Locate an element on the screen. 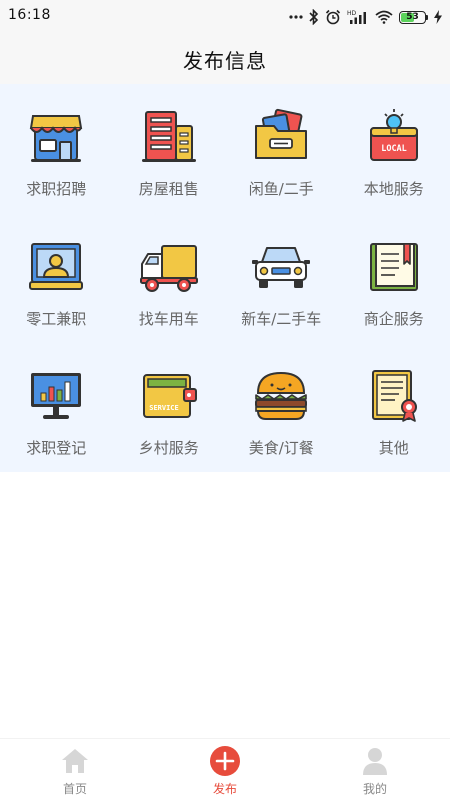 The image size is (450, 800). category-other: 其他 is located at coordinates (394, 407).